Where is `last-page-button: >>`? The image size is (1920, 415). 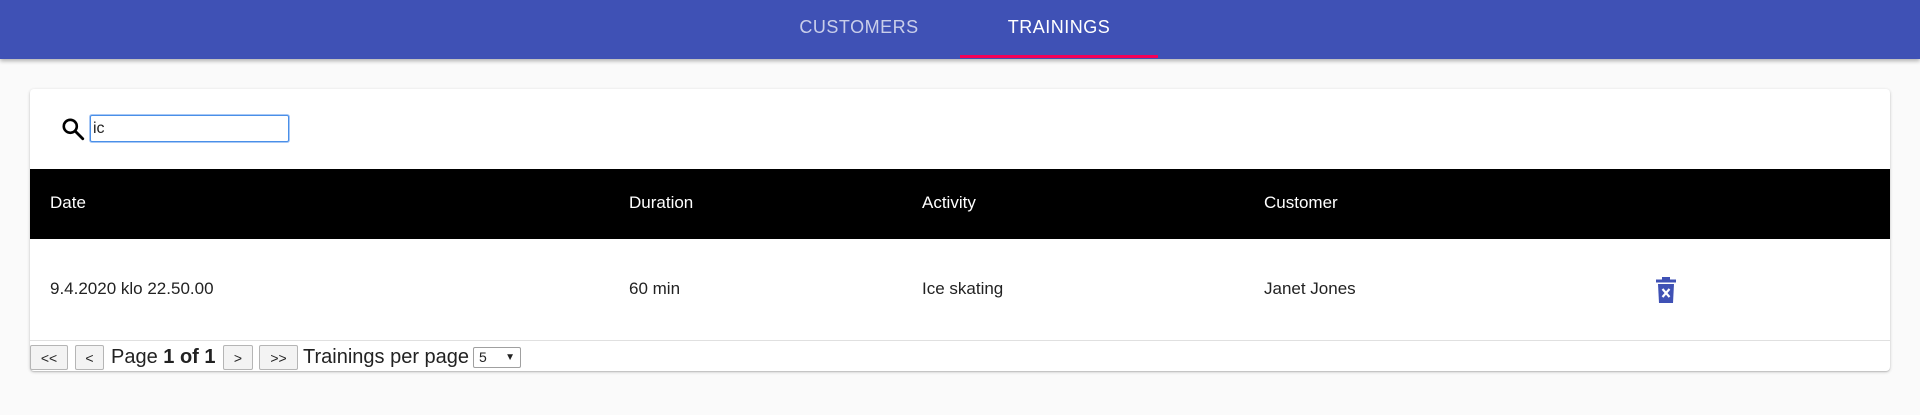 last-page-button: >> is located at coordinates (278, 357).